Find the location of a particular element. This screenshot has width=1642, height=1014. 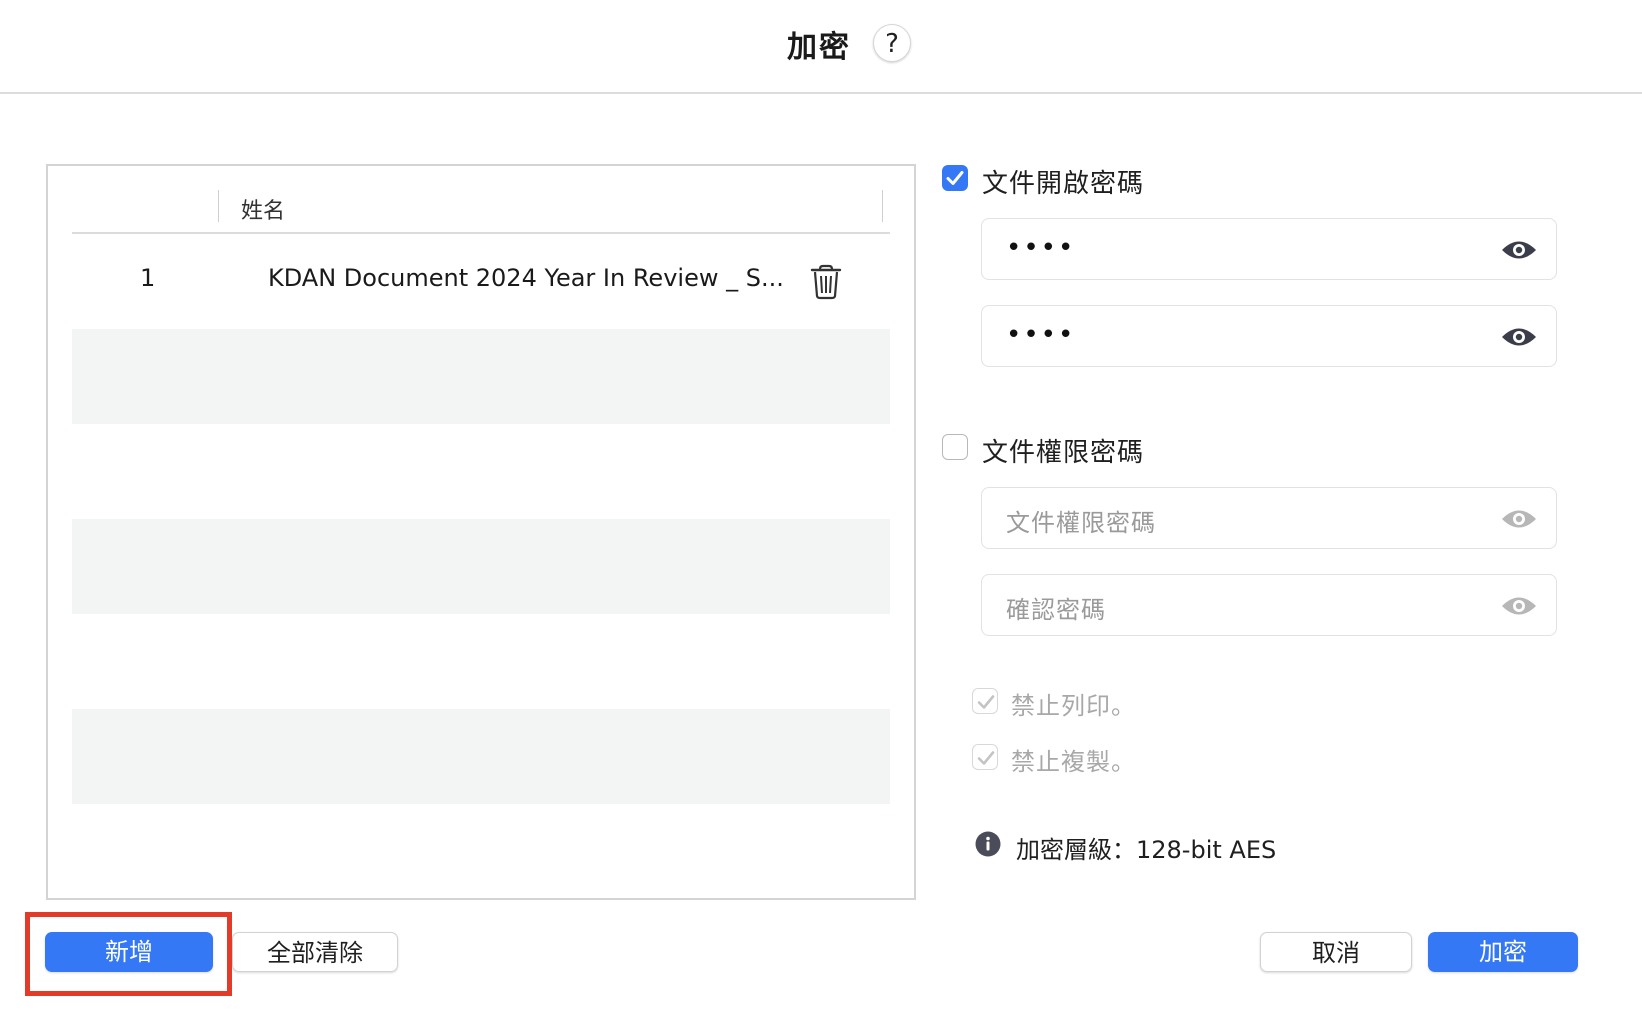

no-print-checkbox is located at coordinates (985, 701).